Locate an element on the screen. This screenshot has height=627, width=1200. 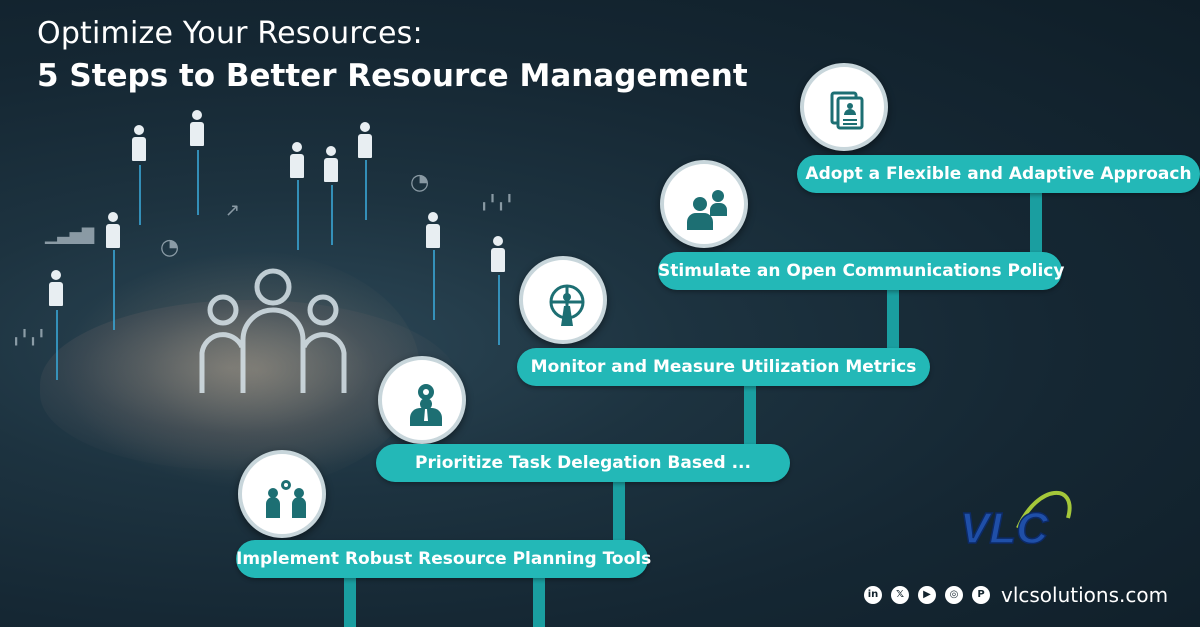
title-line2: 5 Steps to Better Resource Management is located at coordinates (392, 76).